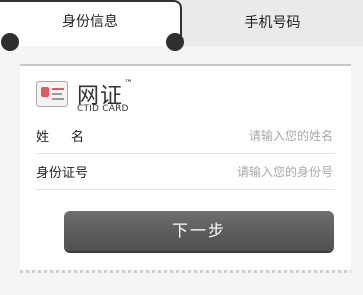  I want to click on brand-subtitle: CTID CARD, so click(103, 109).